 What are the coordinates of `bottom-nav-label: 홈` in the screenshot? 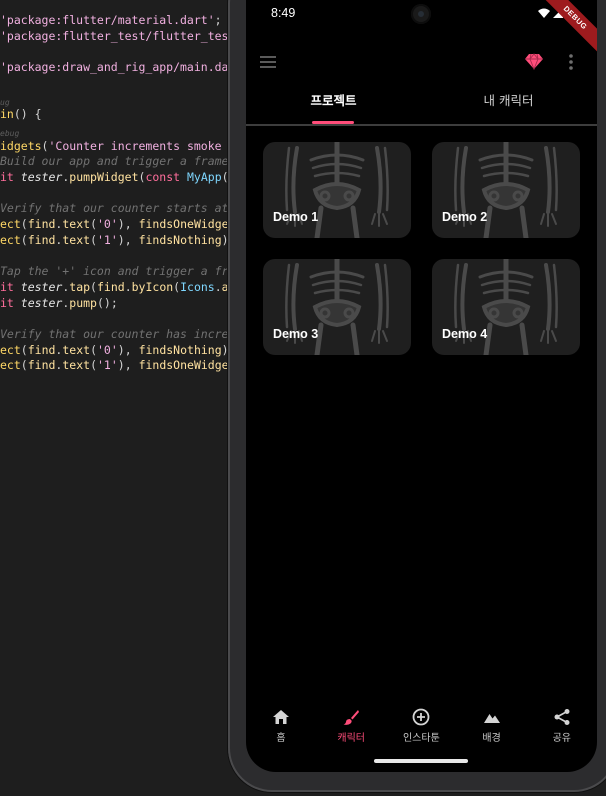 It's located at (281, 738).